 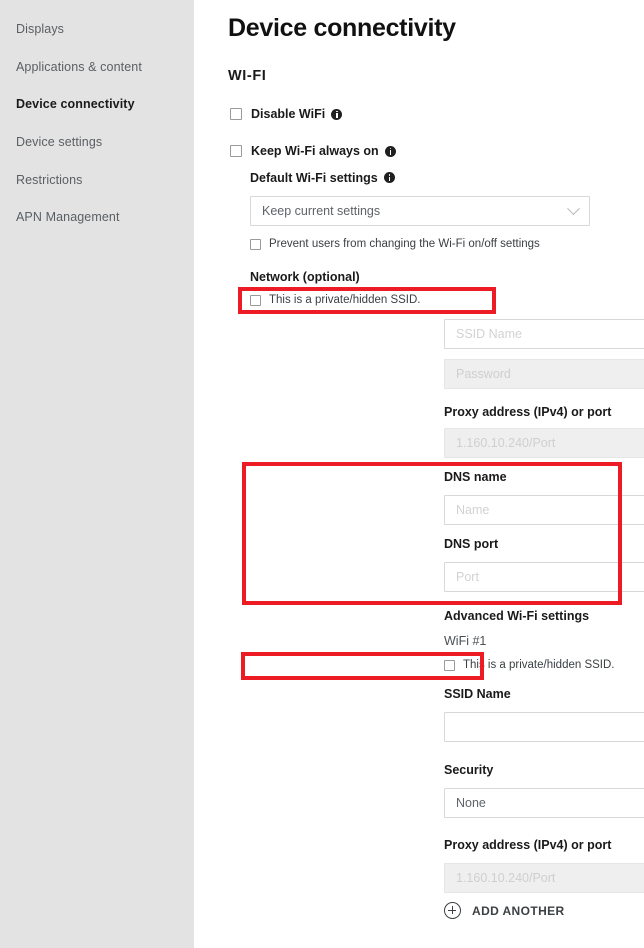 I want to click on keep-wifi-always-on-row: Keep Wi-Fi always on, so click(x=313, y=151).